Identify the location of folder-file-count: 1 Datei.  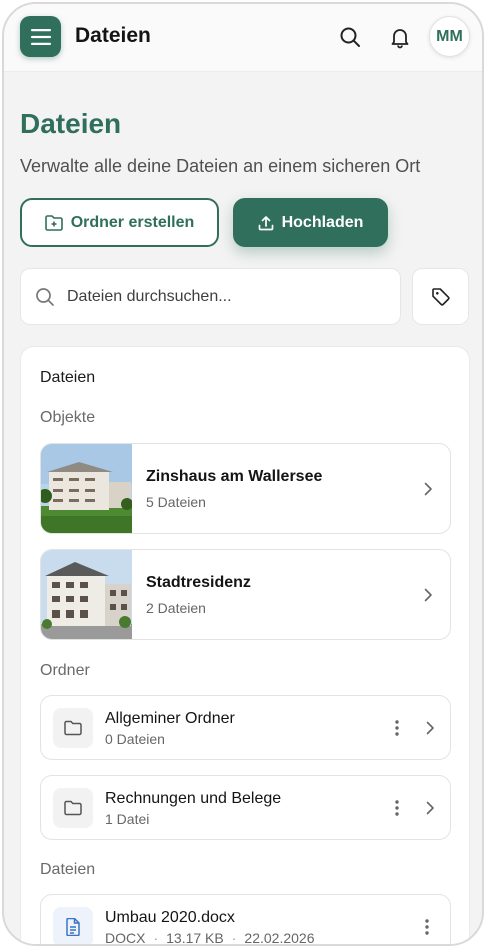
(127, 819).